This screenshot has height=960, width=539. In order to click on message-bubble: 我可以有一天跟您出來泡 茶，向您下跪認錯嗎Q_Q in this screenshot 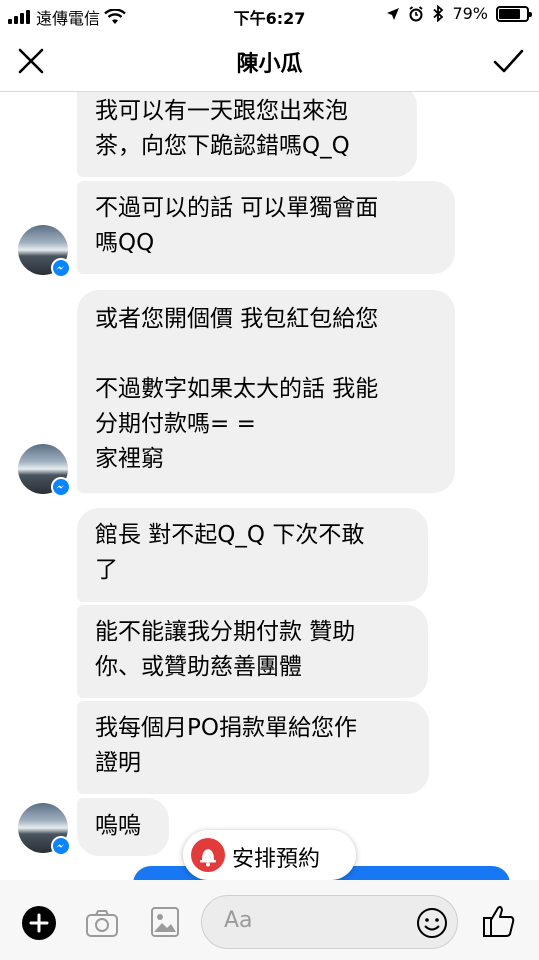, I will do `click(247, 134)`.